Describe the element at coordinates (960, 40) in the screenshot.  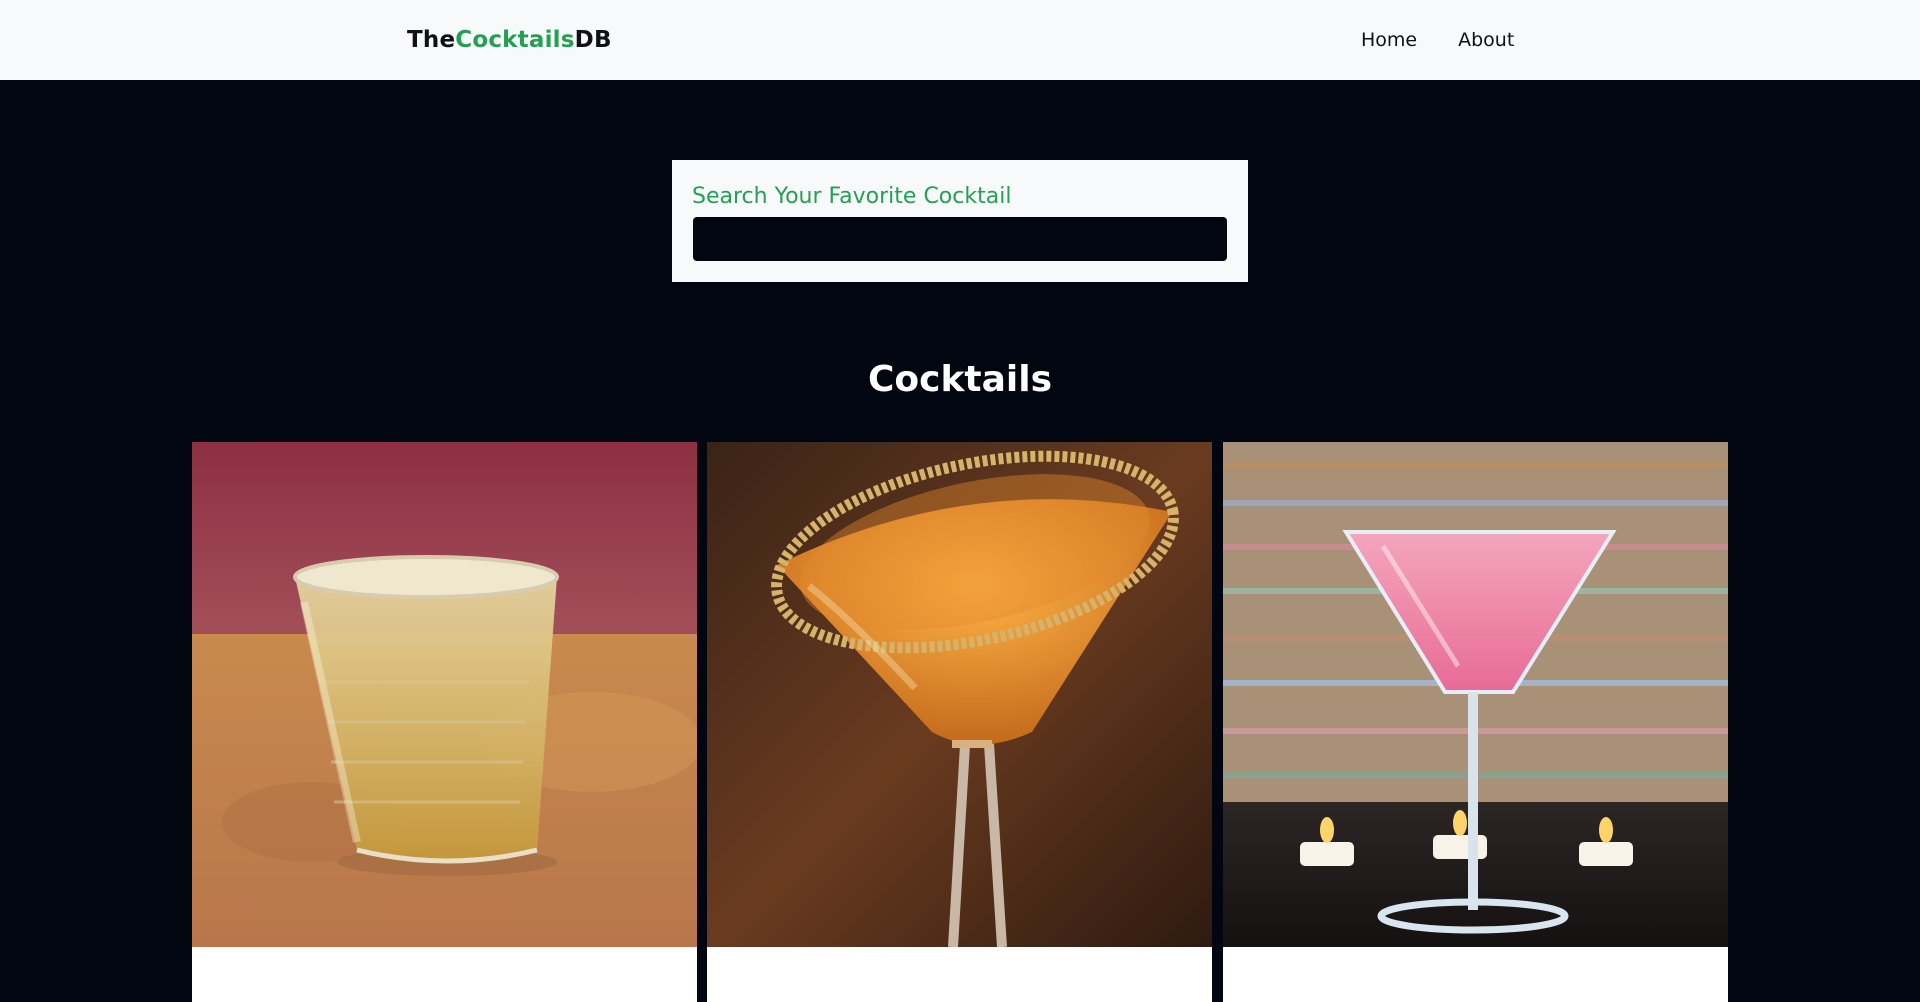
I see `navbar: TheCocktailsDB Home About` at that location.